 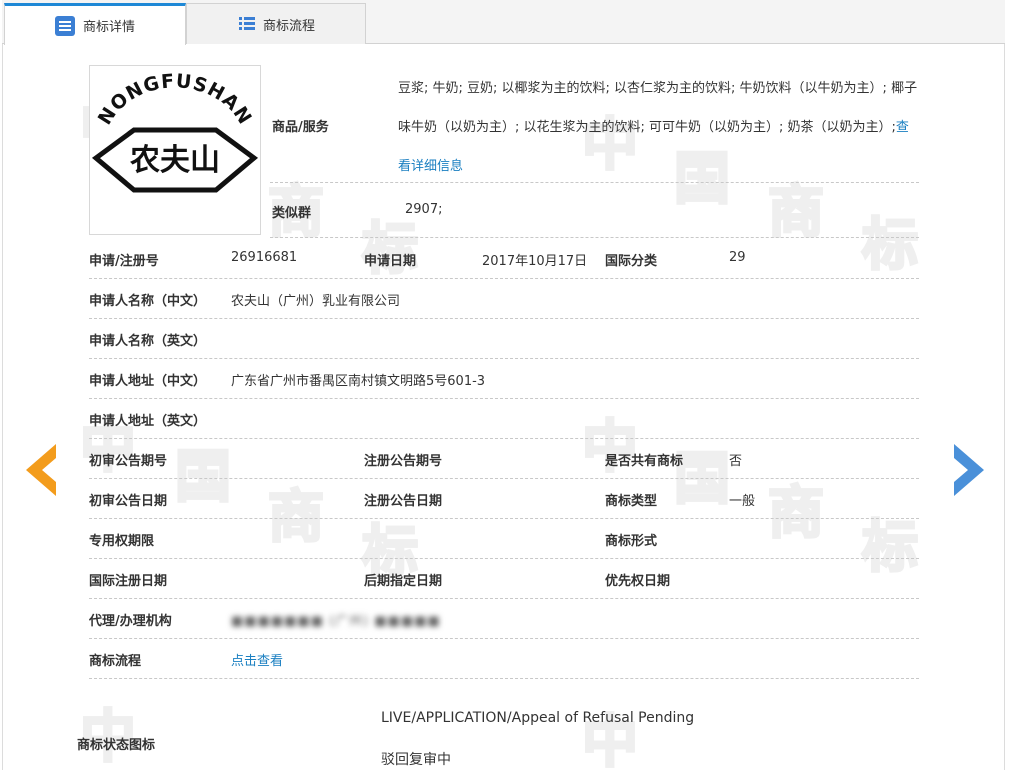 I want to click on svg-text: 农夫山, so click(x=174, y=160).